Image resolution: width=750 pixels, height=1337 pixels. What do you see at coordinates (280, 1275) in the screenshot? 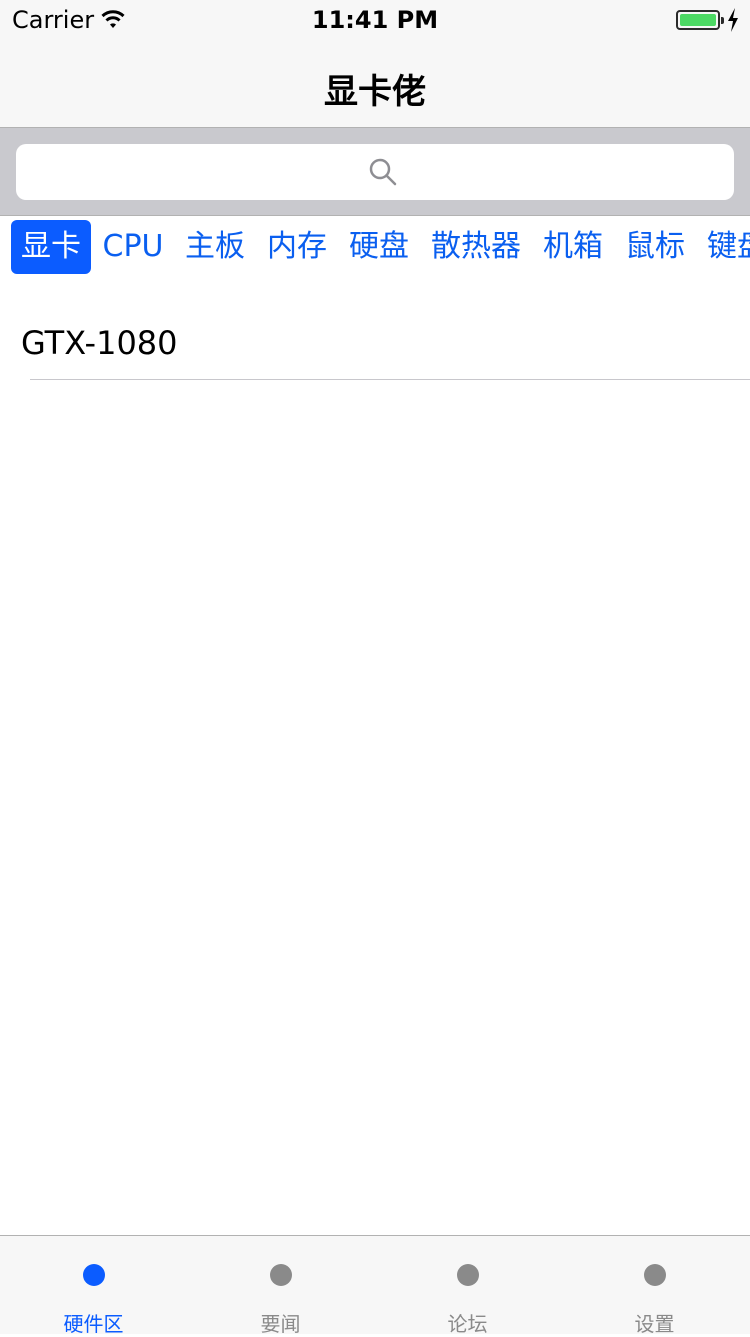
I see `news-tab-icon` at bounding box center [280, 1275].